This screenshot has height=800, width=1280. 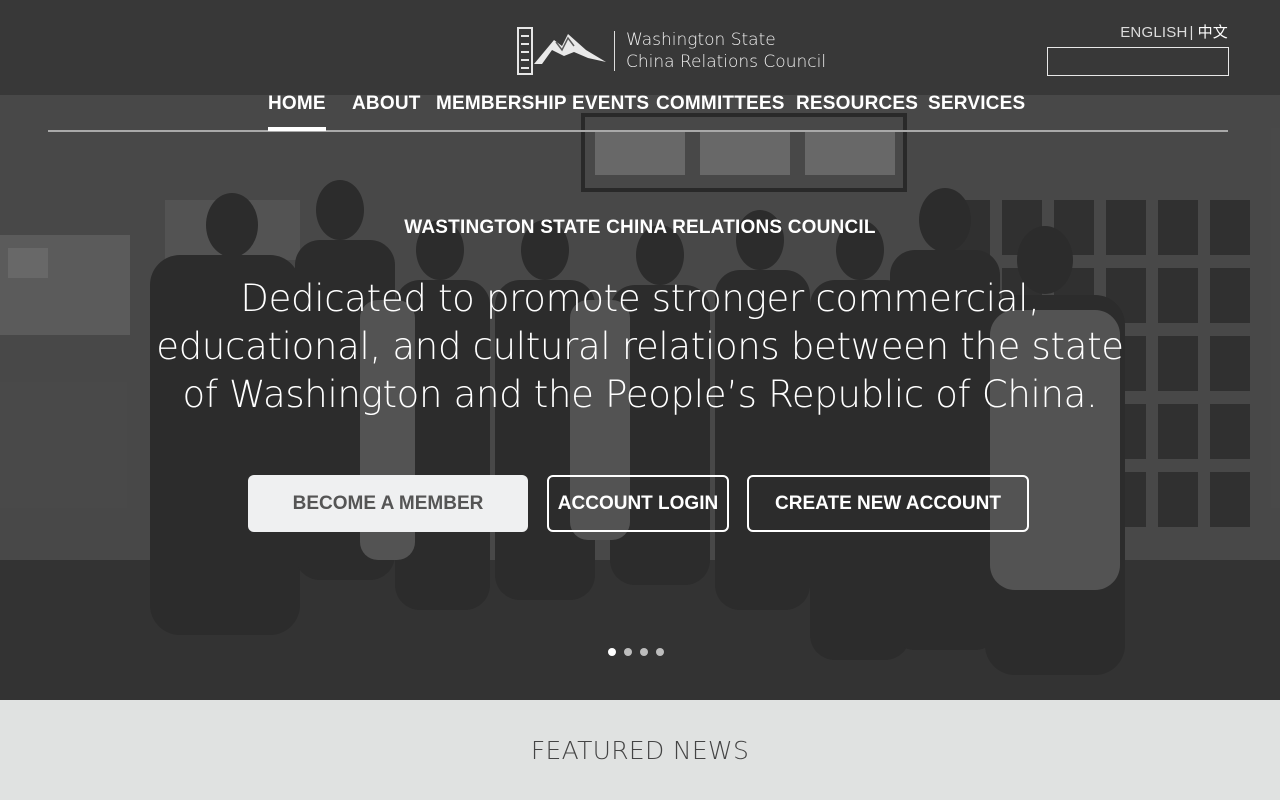 What do you see at coordinates (614, 51) in the screenshot?
I see `logo-divider` at bounding box center [614, 51].